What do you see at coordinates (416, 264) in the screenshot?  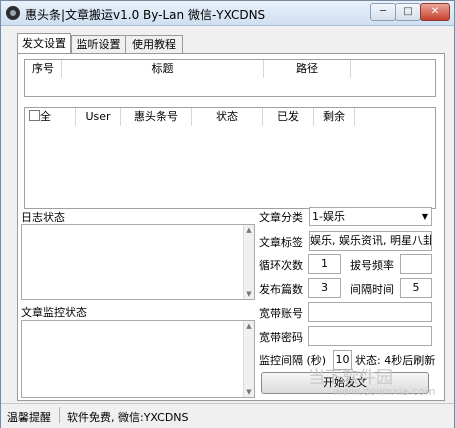 I see `dial-frequency-input` at bounding box center [416, 264].